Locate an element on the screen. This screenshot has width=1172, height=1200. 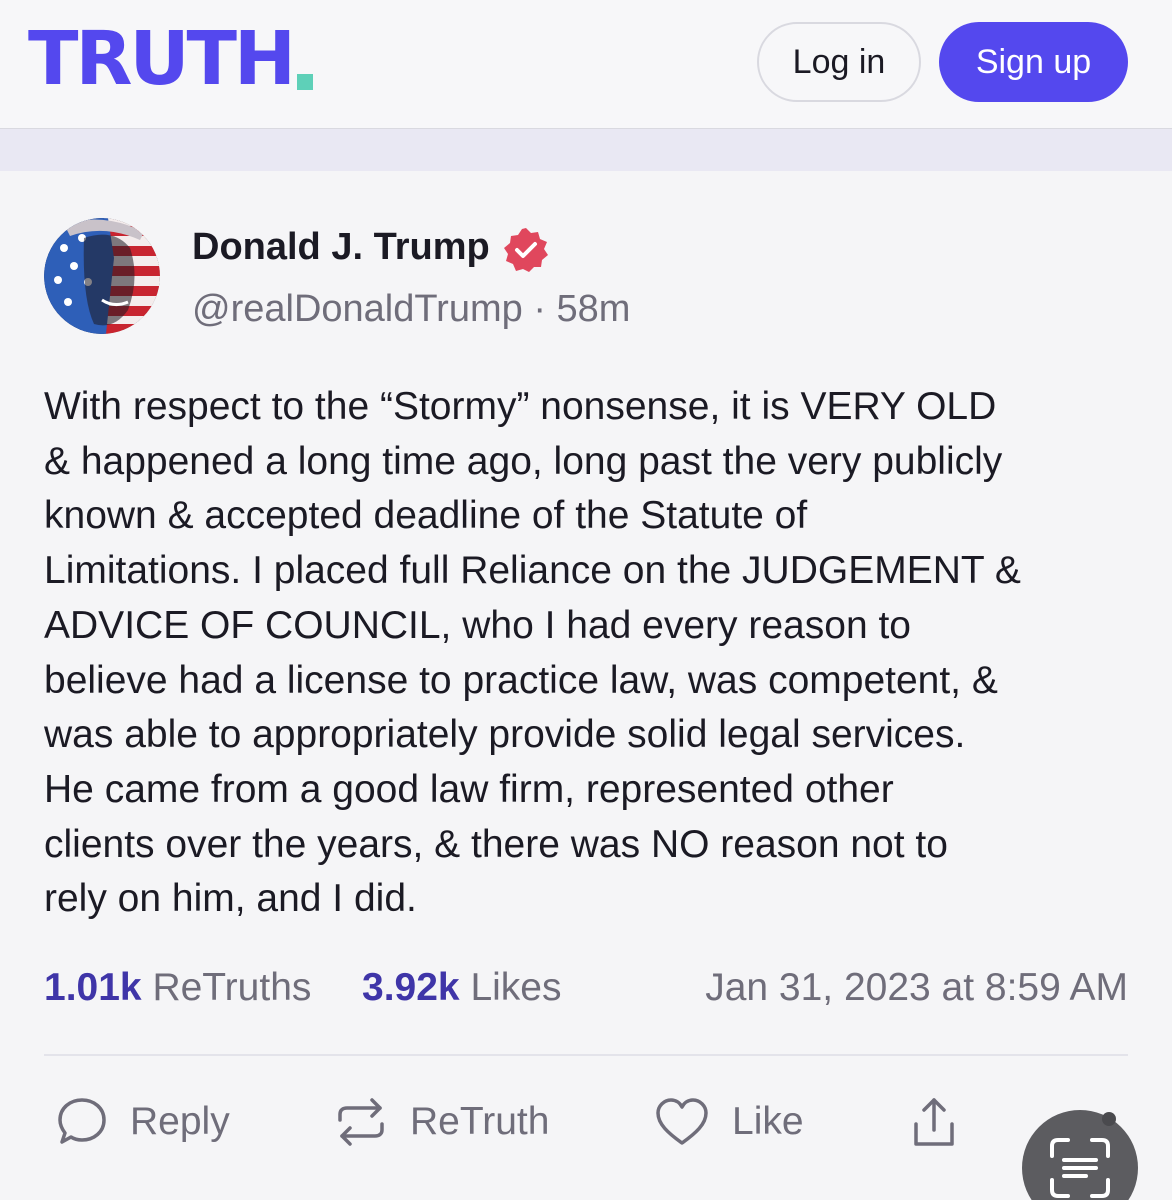
post-timestamp: Jan 31, 2023 at 8:59 AM is located at coordinates (916, 987).